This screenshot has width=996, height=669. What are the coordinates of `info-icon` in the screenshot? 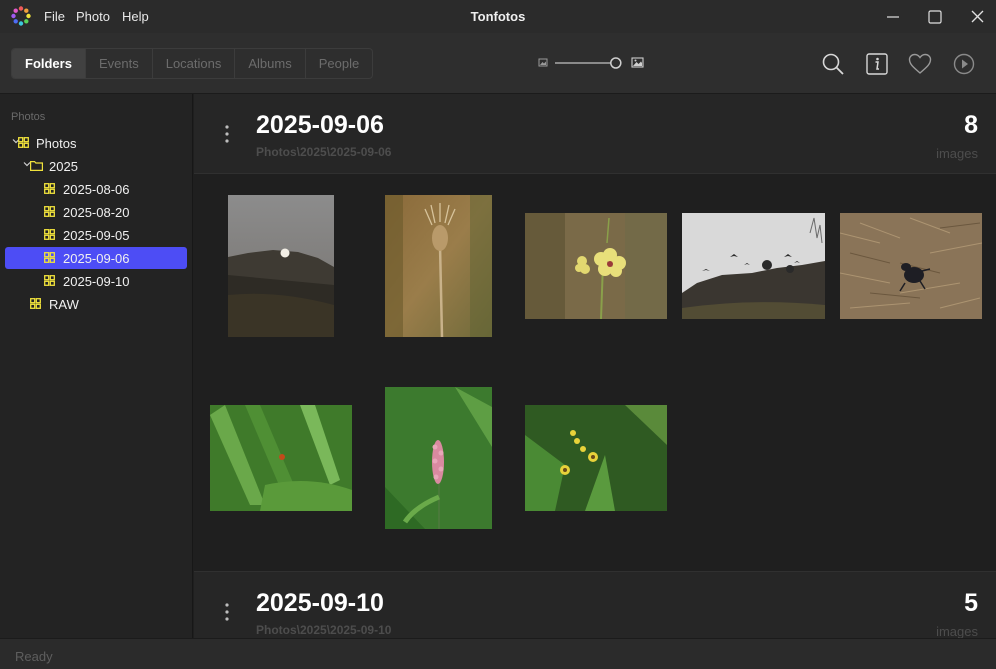 It's located at (877, 64).